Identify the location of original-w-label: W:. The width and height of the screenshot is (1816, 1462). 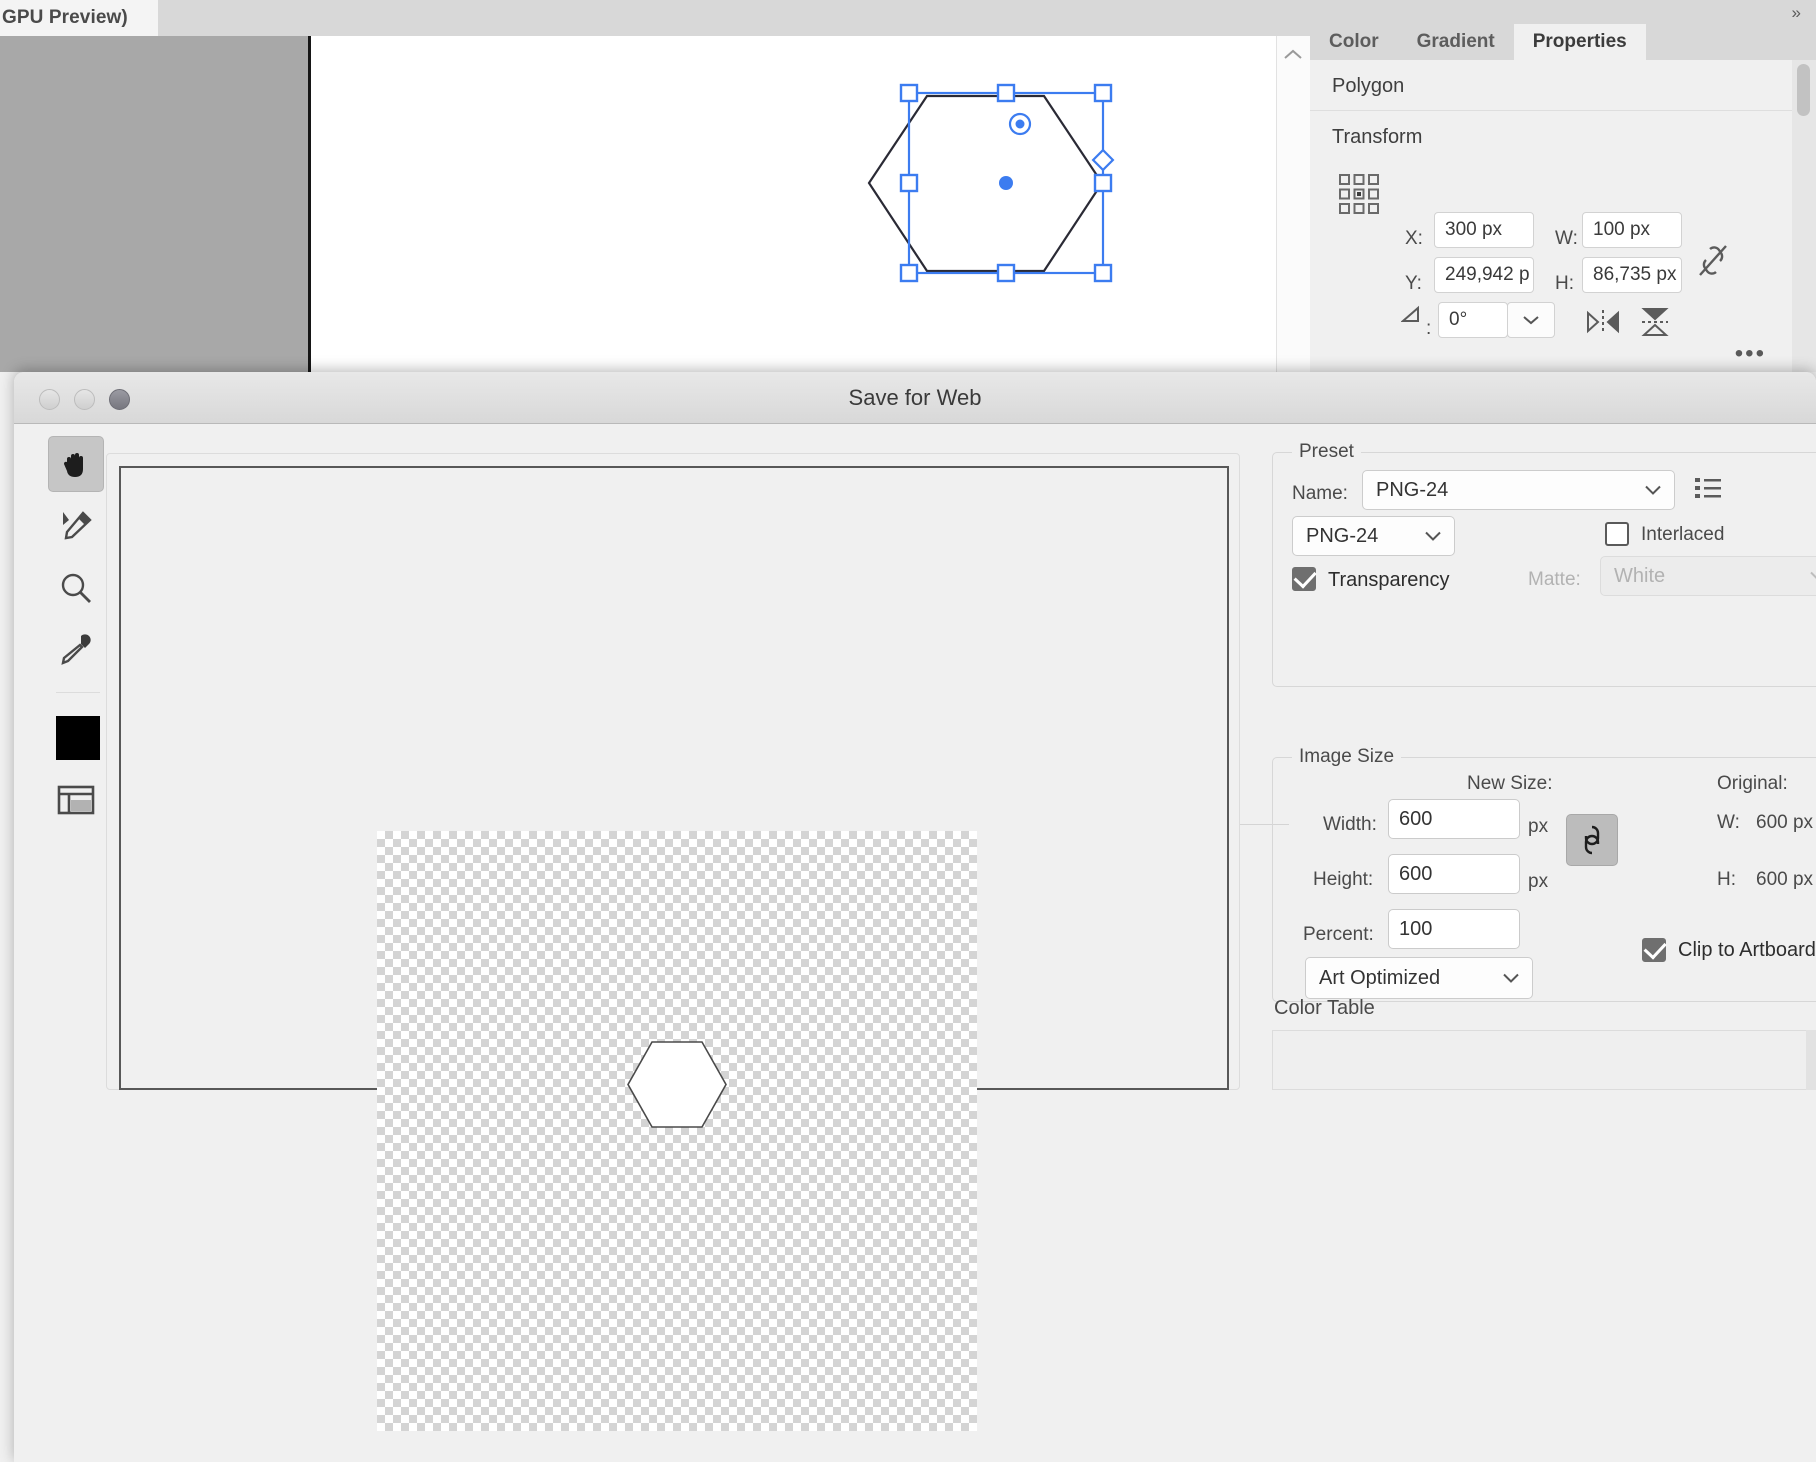
(1728, 822).